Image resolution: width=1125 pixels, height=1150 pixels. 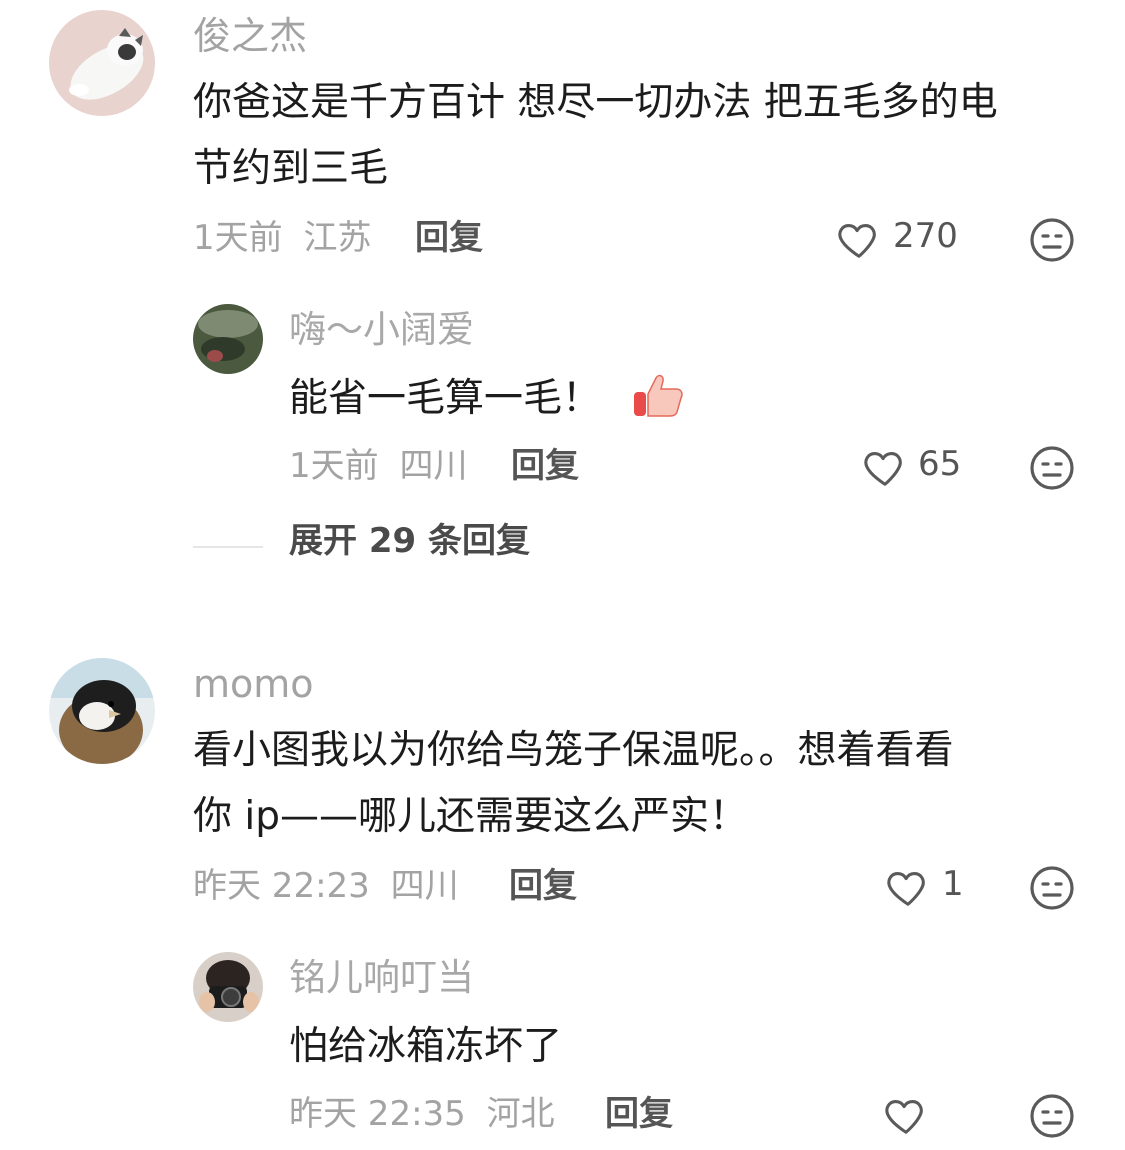 What do you see at coordinates (424, 886) in the screenshot?
I see `comment-location: 四川` at bounding box center [424, 886].